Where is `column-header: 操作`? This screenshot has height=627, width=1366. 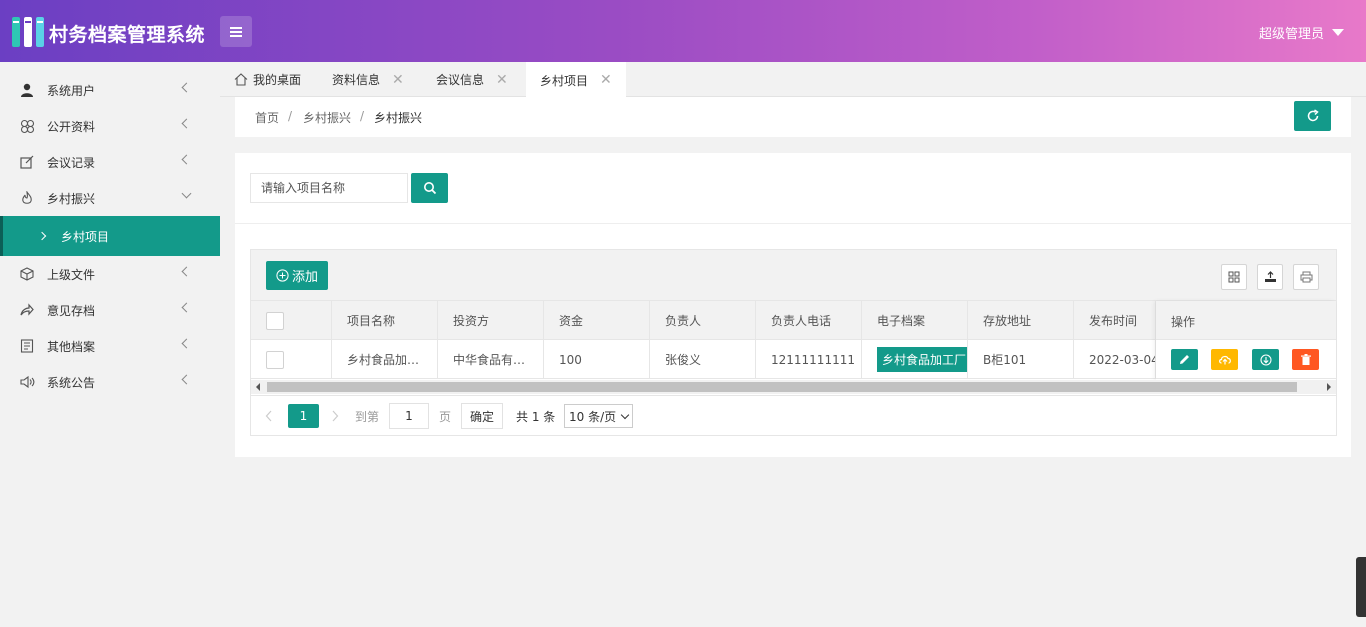 column-header: 操作 is located at coordinates (1183, 322).